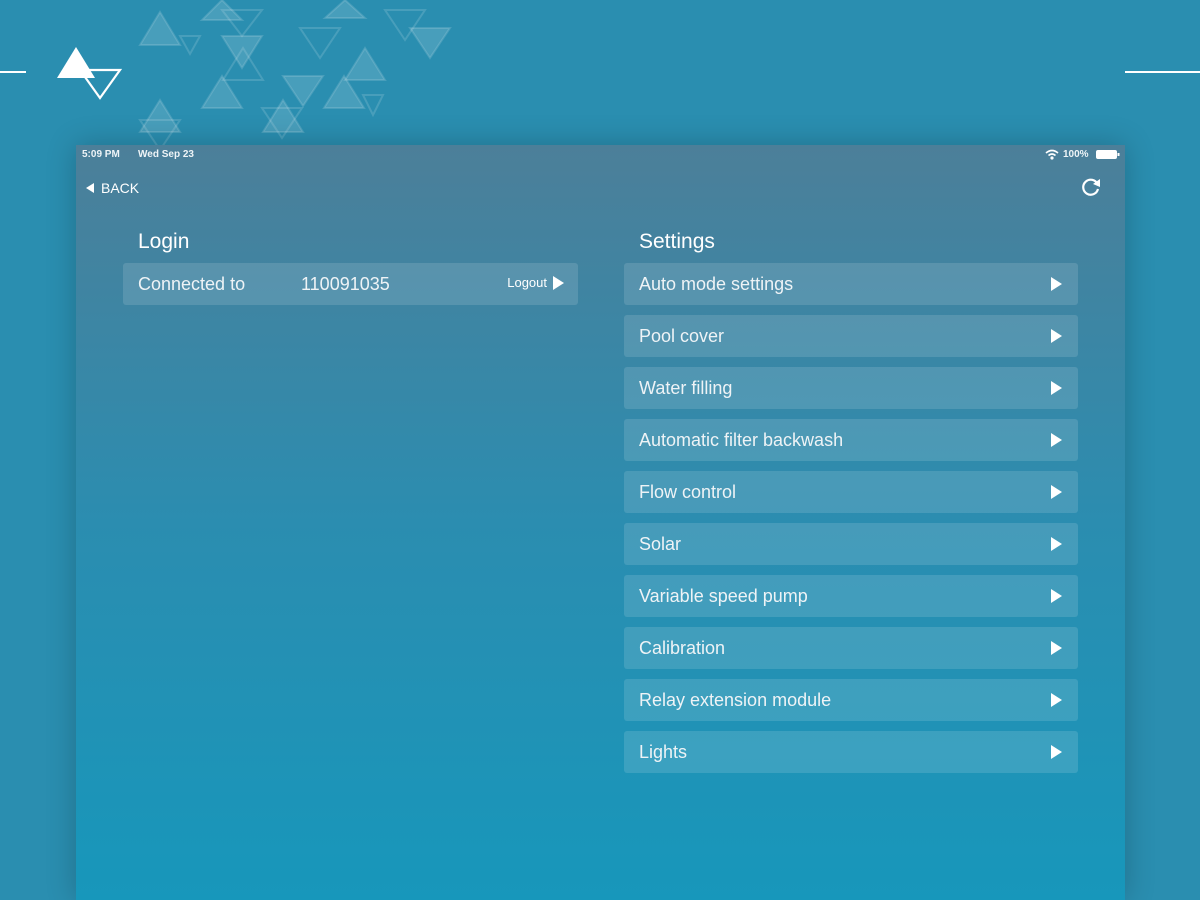 This screenshot has height=900, width=1200. I want to click on status-bar: 5:09 PM Wed Sep 23 100%, so click(600, 154).